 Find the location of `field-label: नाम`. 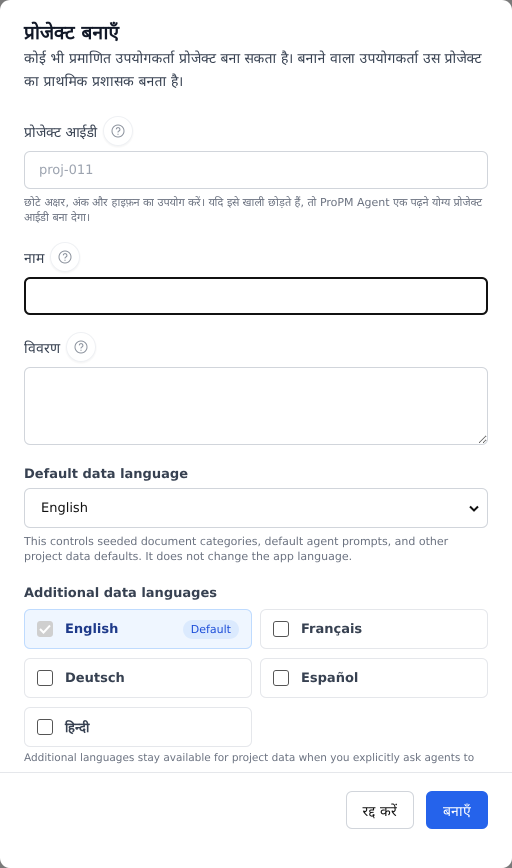

field-label: नाम is located at coordinates (34, 258).